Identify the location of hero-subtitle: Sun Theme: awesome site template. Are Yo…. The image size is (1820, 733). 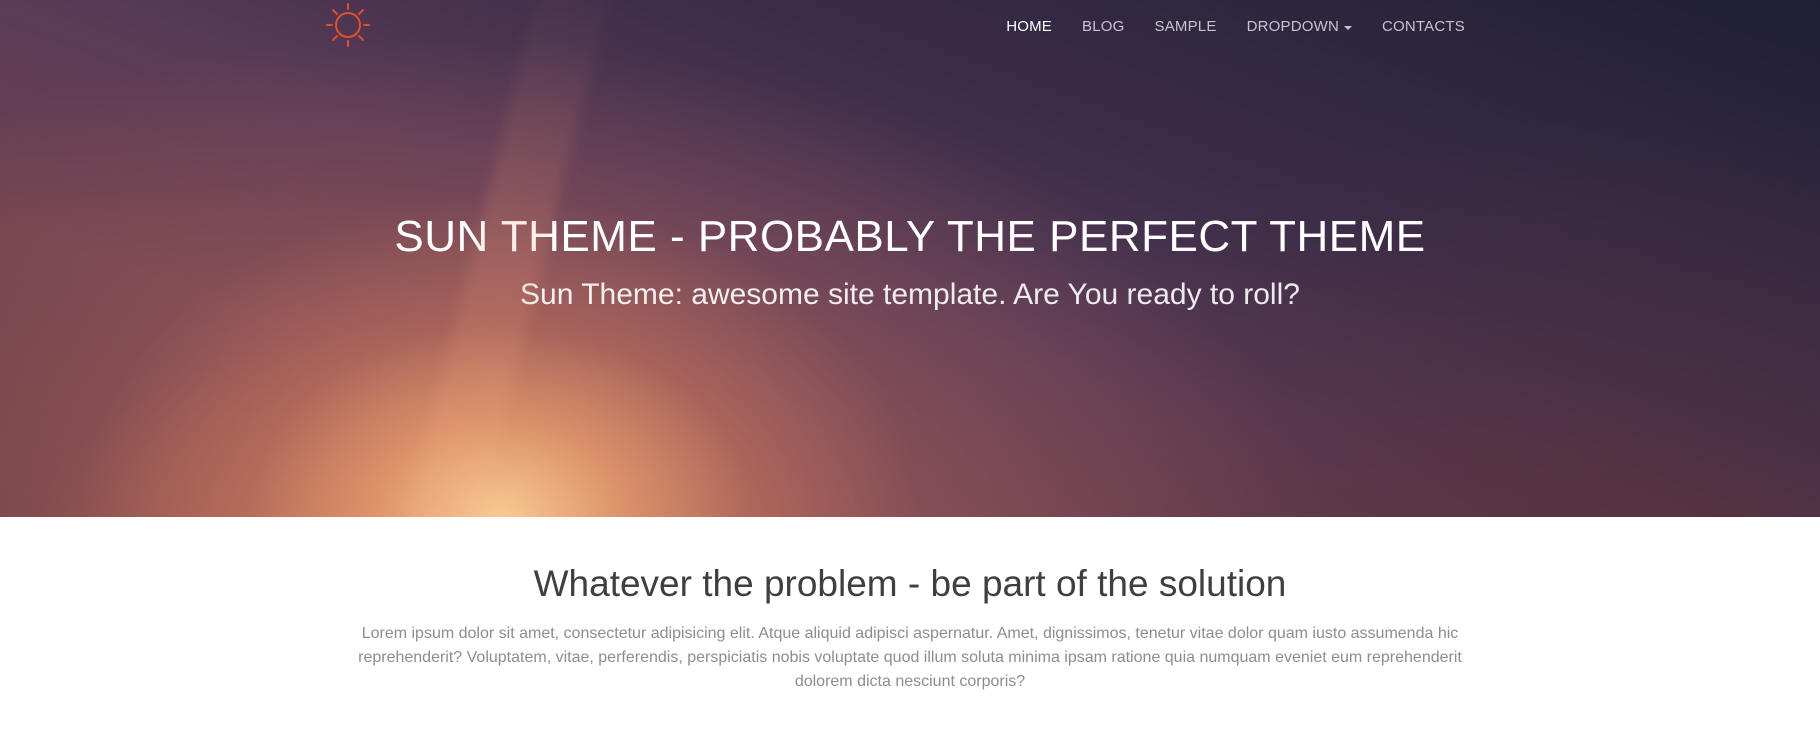
(910, 294).